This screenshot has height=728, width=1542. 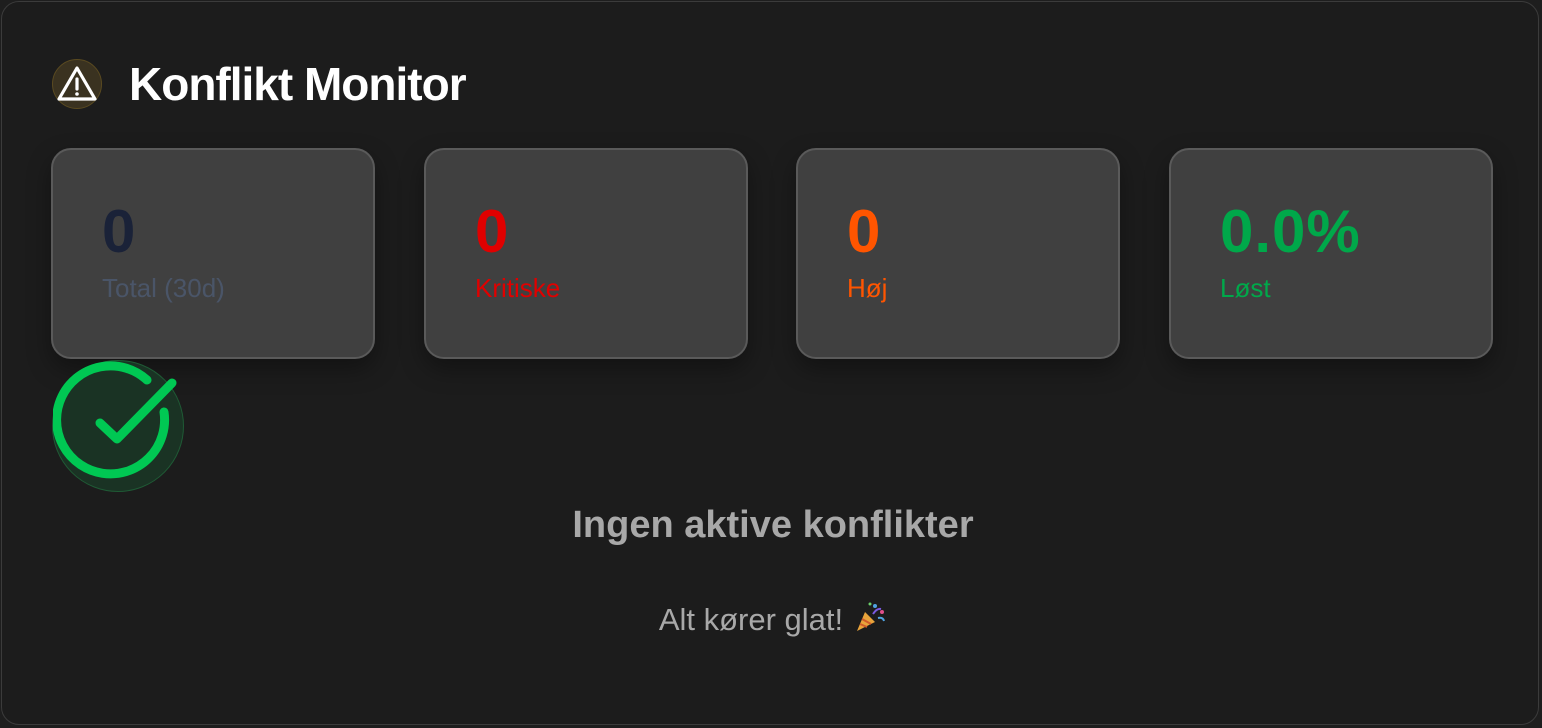 I want to click on stat-label-resolved: Løst, so click(x=1245, y=288).